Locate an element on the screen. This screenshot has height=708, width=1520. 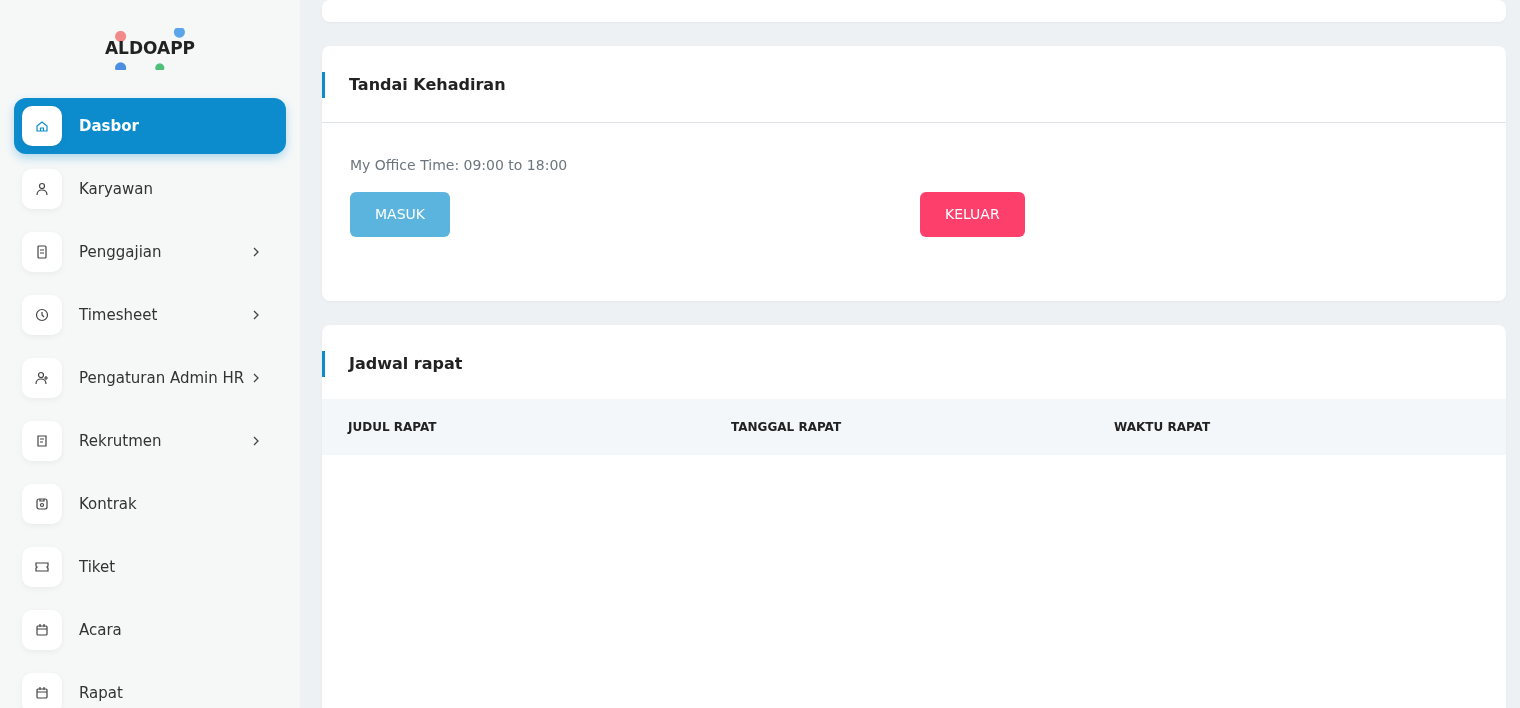
home-icon is located at coordinates (42, 126).